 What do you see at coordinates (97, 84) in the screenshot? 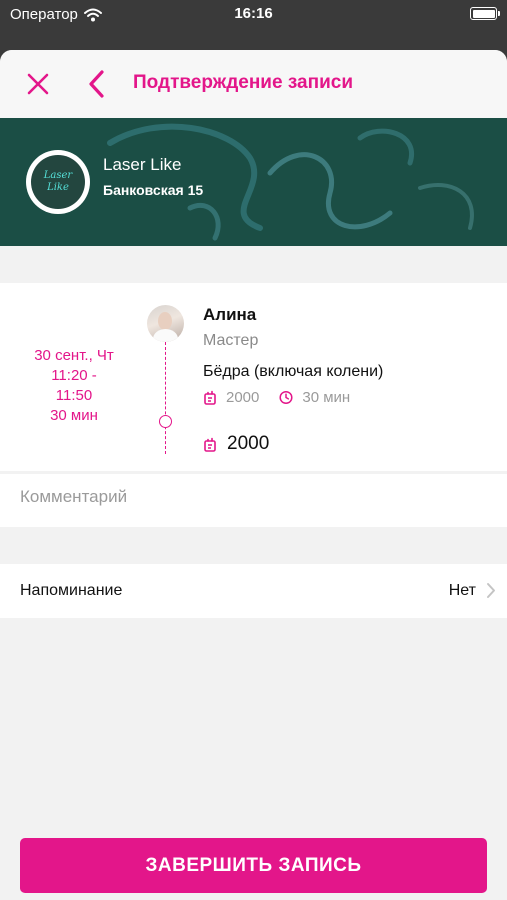
I see `chevron-left-icon` at bounding box center [97, 84].